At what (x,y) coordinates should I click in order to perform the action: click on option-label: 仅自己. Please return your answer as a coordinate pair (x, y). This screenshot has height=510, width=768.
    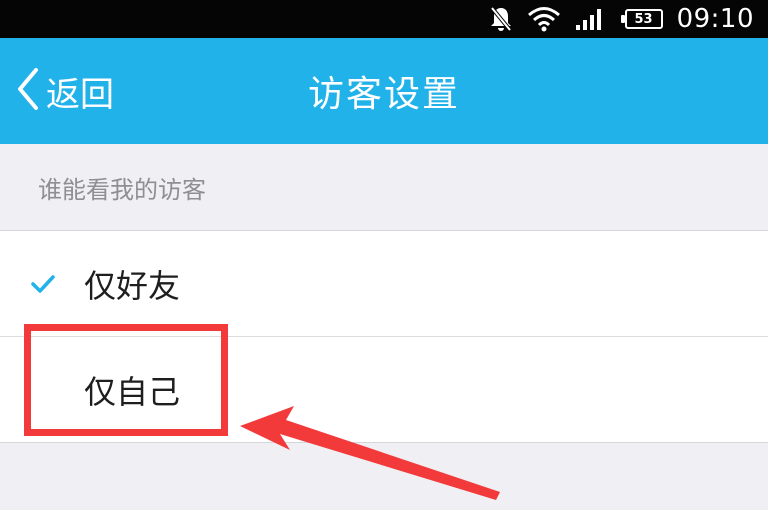
    Looking at the image, I should click on (132, 391).